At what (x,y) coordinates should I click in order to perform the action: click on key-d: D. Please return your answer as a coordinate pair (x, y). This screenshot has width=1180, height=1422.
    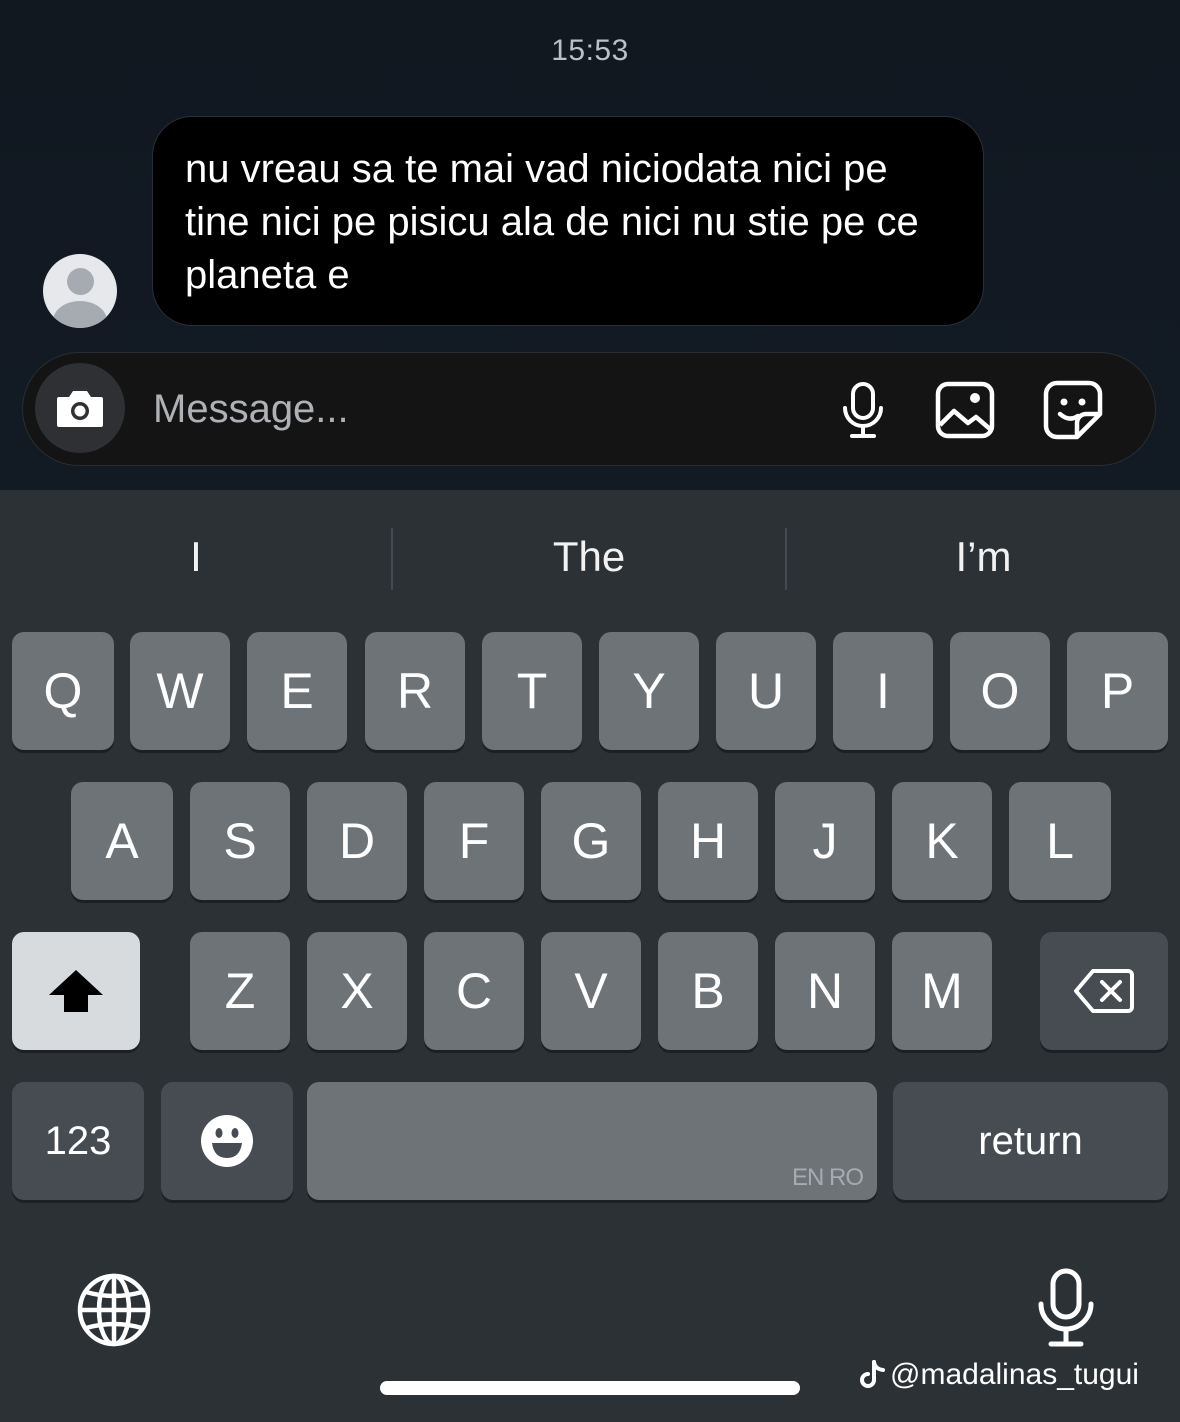
    Looking at the image, I should click on (357, 841).